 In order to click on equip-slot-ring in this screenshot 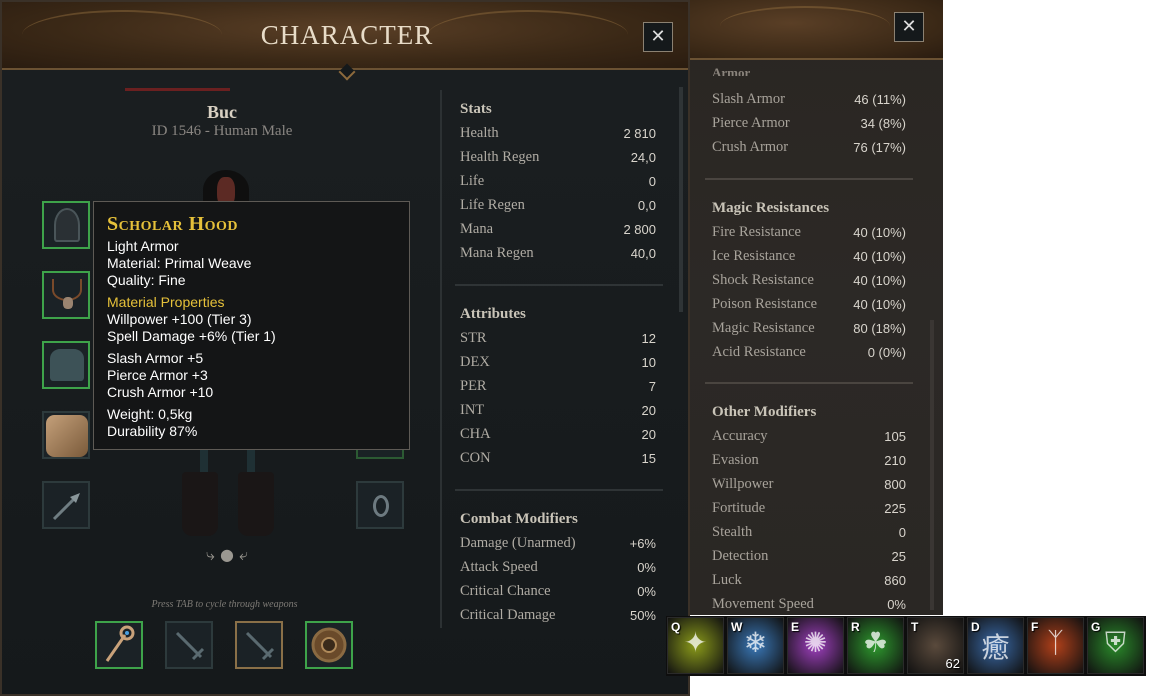, I will do `click(380, 505)`.